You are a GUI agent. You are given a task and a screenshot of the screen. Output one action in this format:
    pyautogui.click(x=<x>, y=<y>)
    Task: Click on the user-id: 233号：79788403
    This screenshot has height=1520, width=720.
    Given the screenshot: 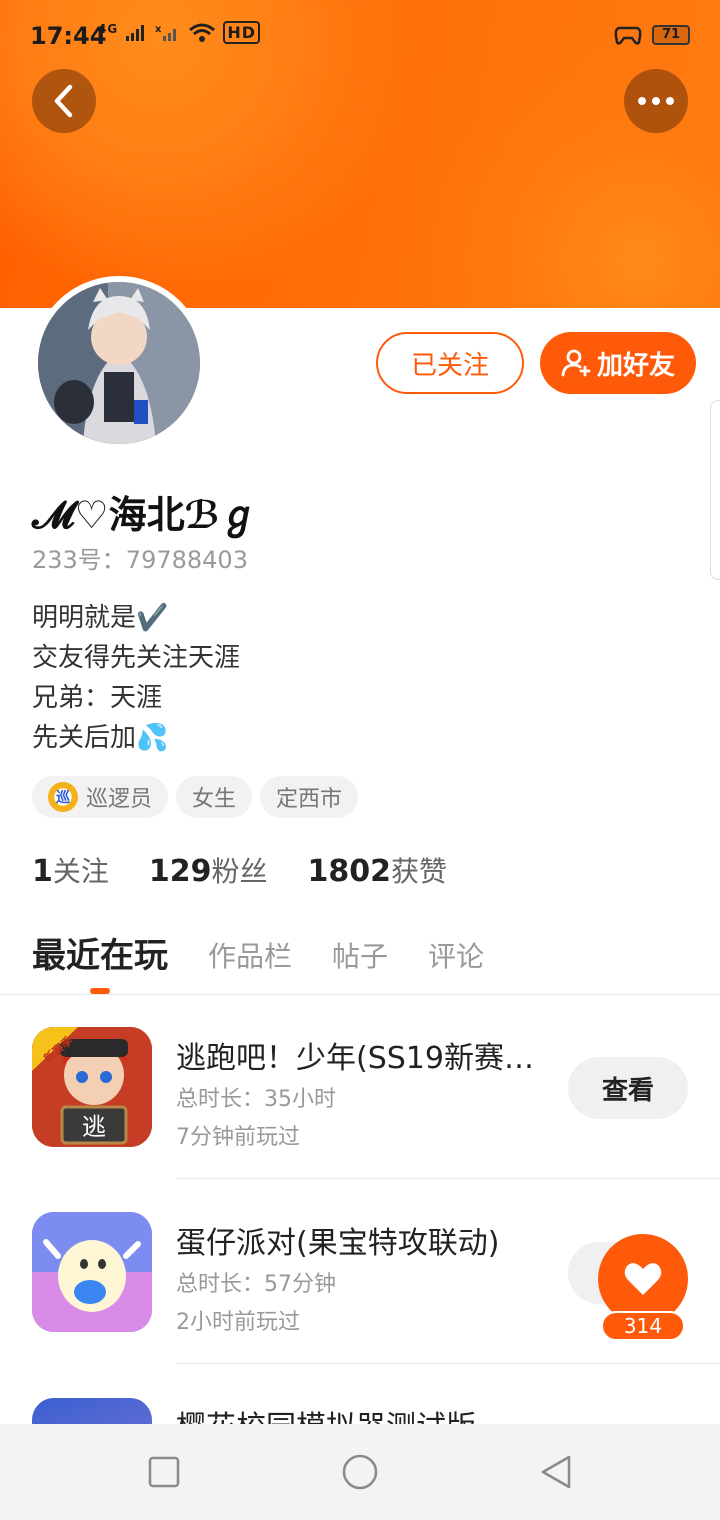 What is the action you would take?
    pyautogui.click(x=140, y=560)
    